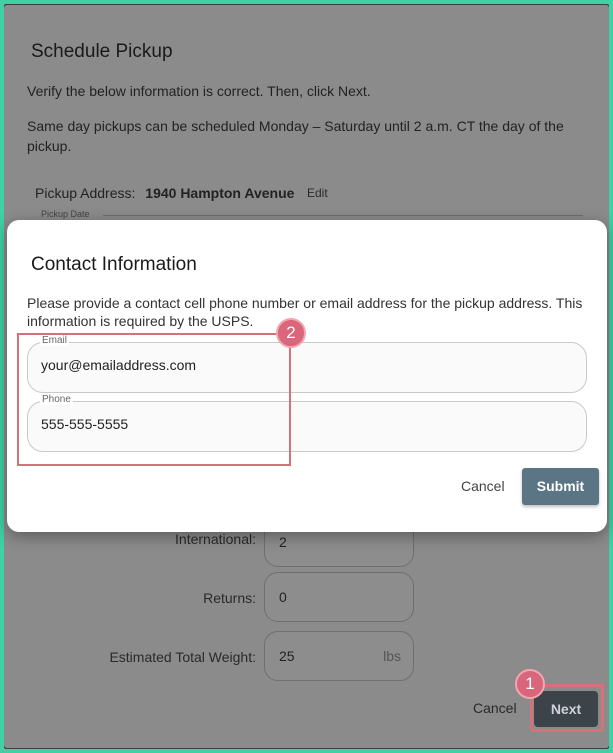 This screenshot has height=753, width=613. I want to click on returns-label: Returns:, so click(229, 598).